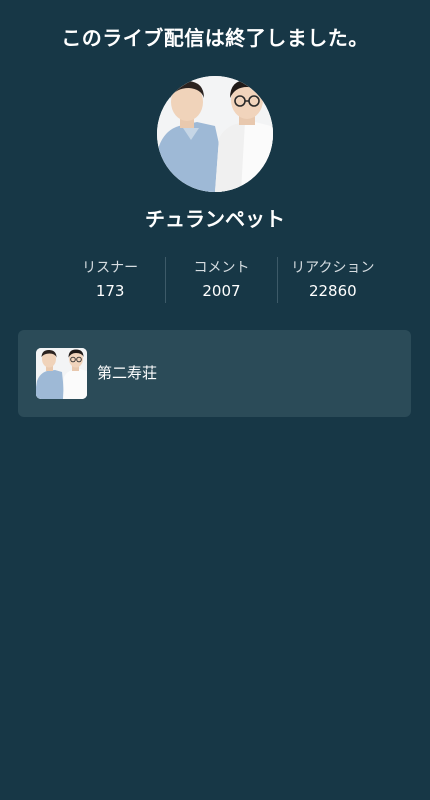 This screenshot has height=800, width=430. I want to click on stat-label: リスナー, so click(110, 268).